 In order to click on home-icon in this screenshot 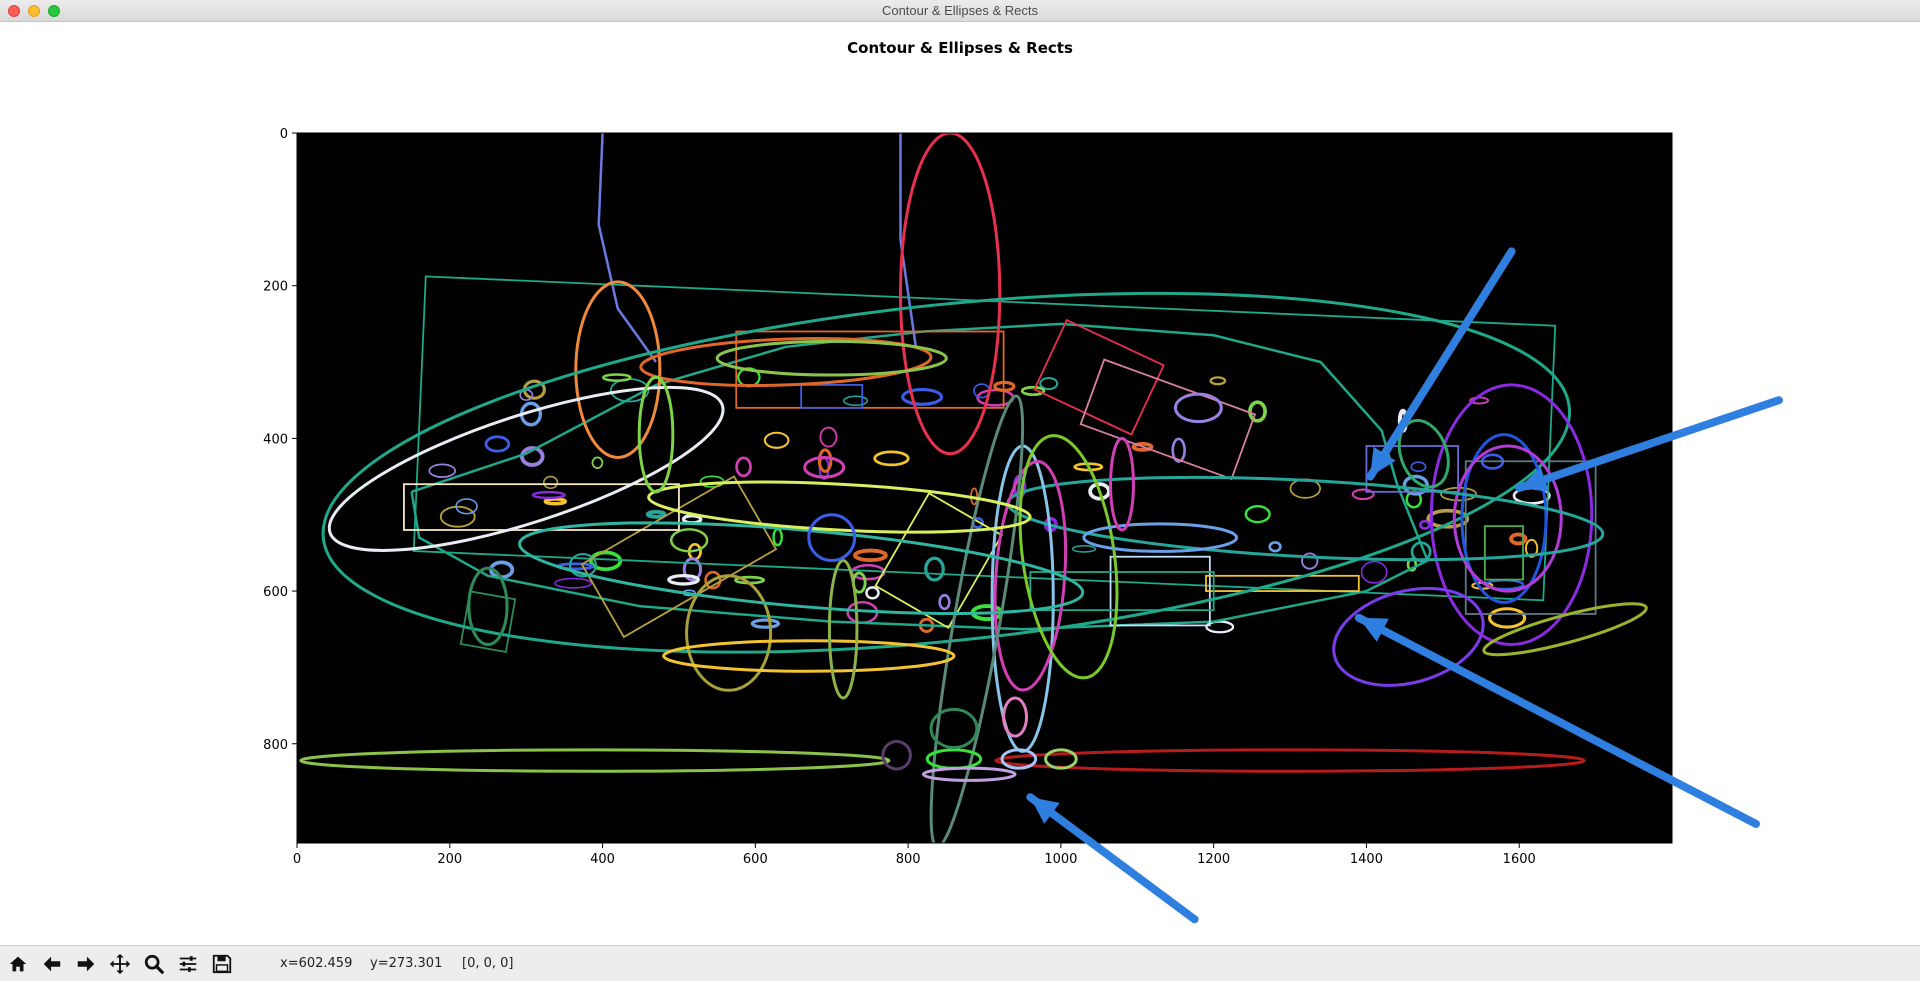, I will do `click(18, 964)`.